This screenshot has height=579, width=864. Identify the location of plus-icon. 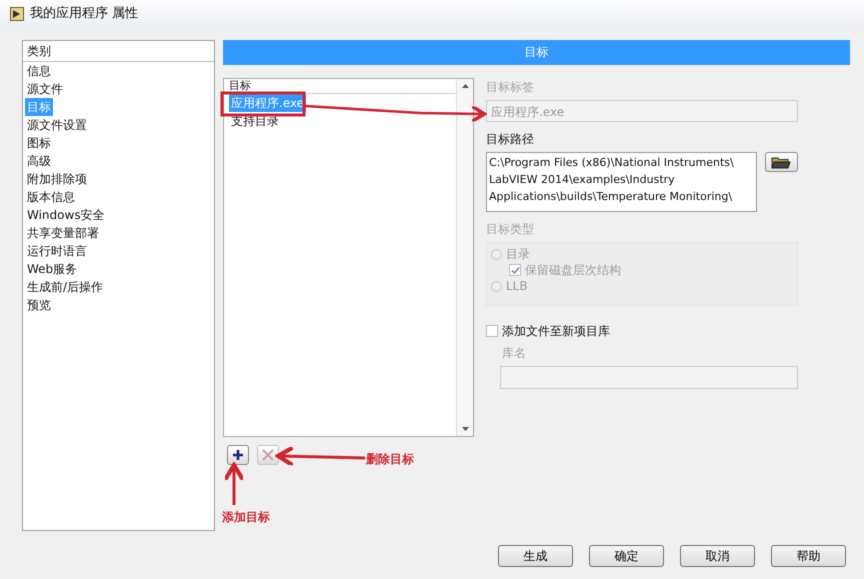
(238, 455).